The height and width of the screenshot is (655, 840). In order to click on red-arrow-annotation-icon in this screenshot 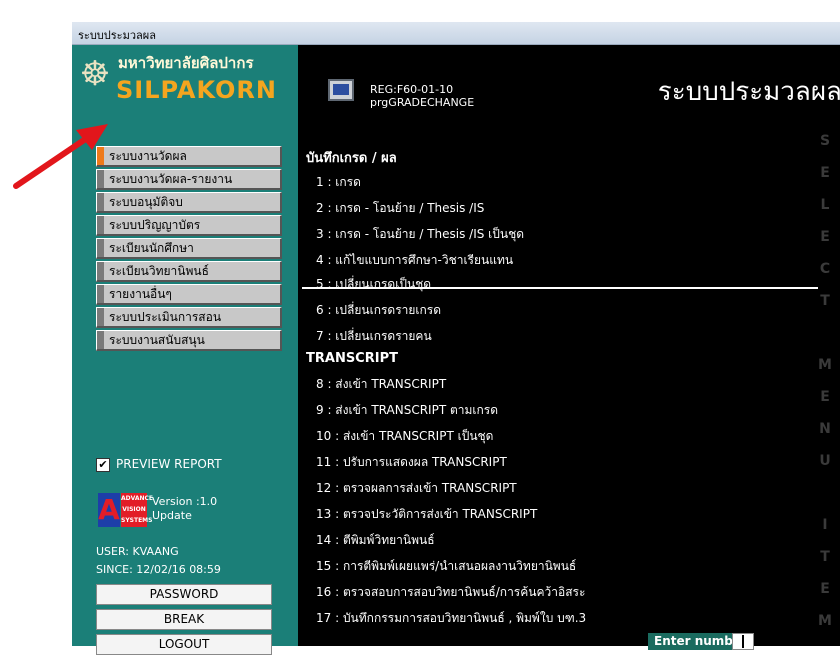, I will do `click(60, 156)`.